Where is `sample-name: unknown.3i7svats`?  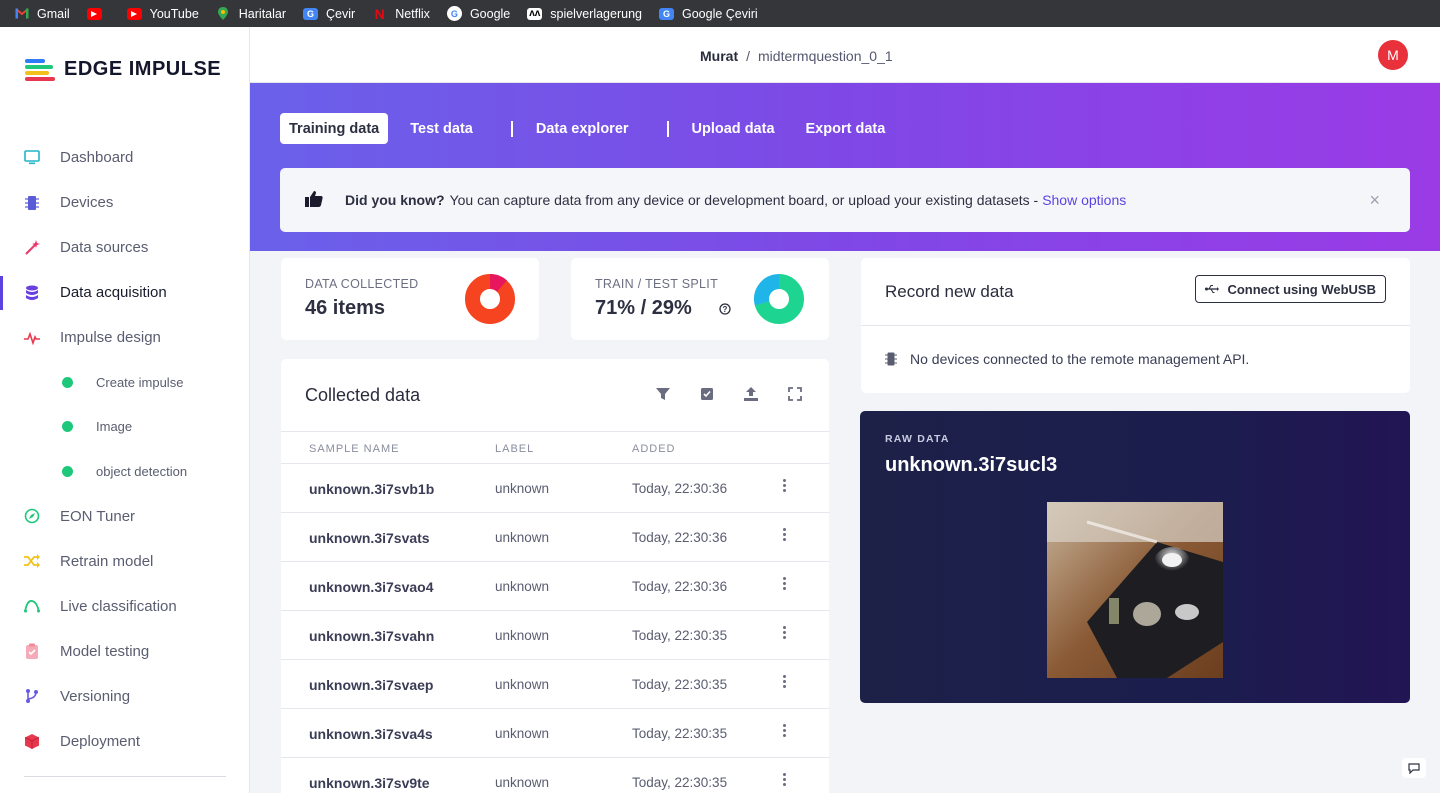 sample-name: unknown.3i7svats is located at coordinates (369, 538).